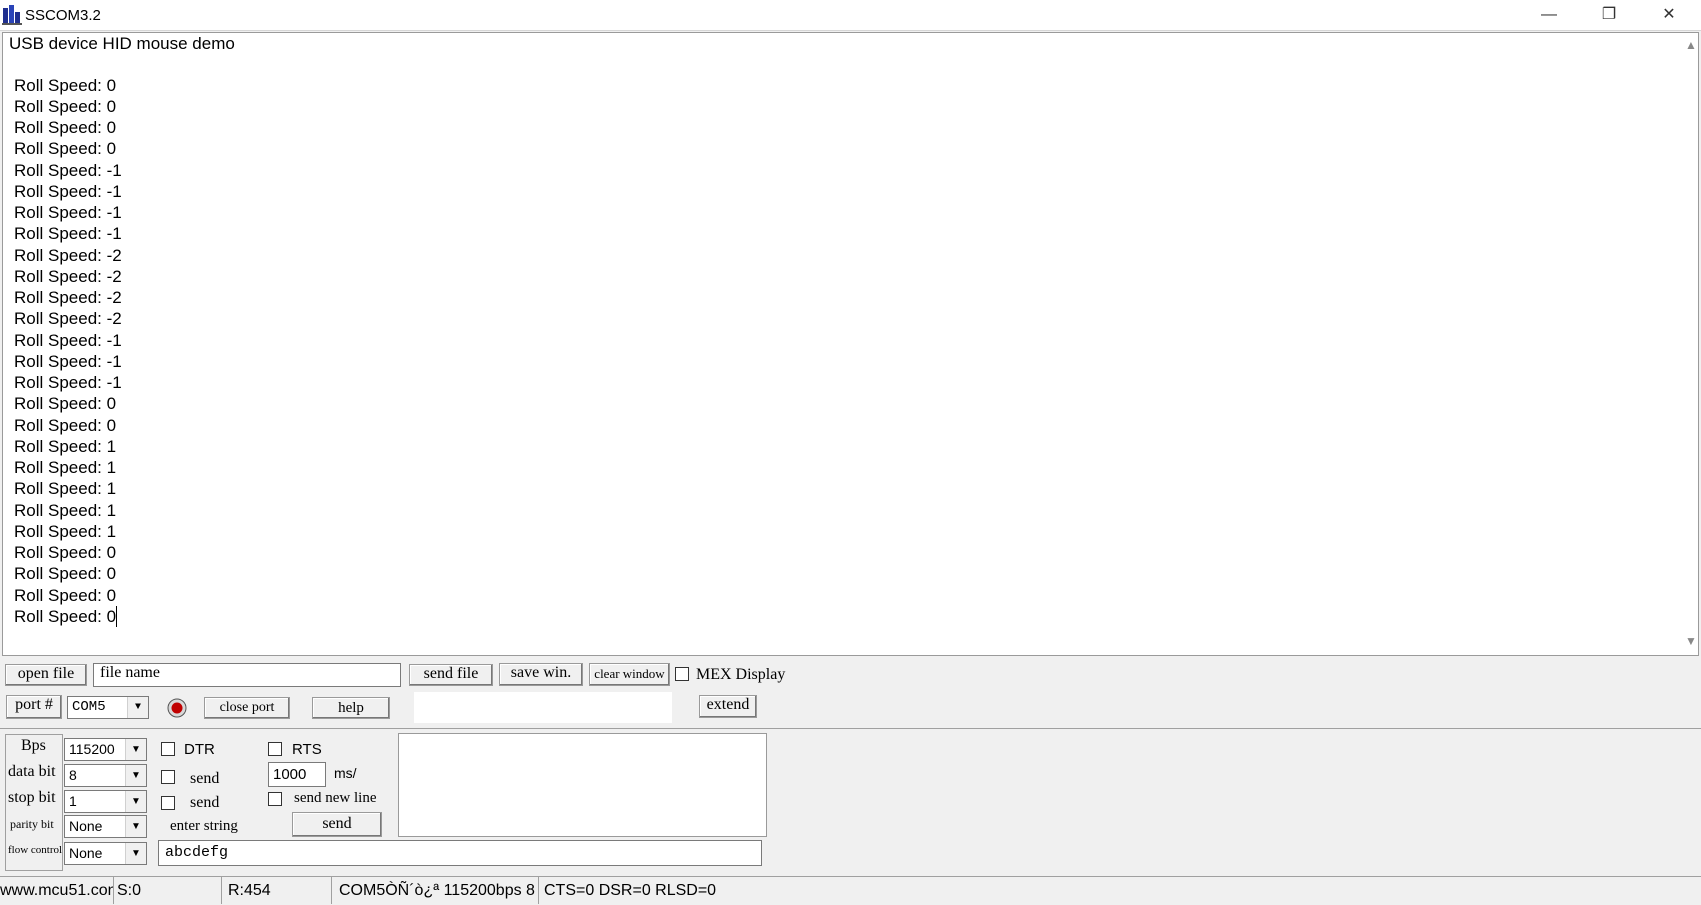  Describe the element at coordinates (105, 775) in the screenshot. I see `data-bit-select: 8 ▼` at that location.